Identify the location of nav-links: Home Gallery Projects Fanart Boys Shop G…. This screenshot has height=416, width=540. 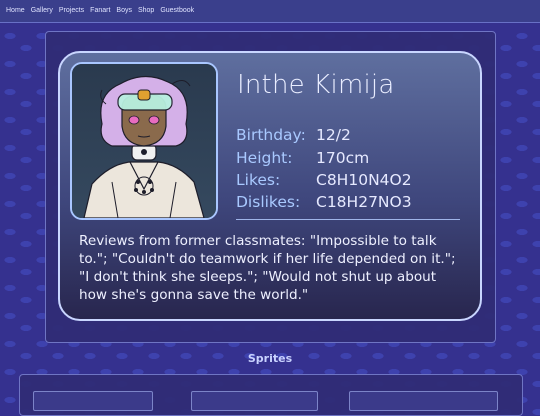
(100, 10).